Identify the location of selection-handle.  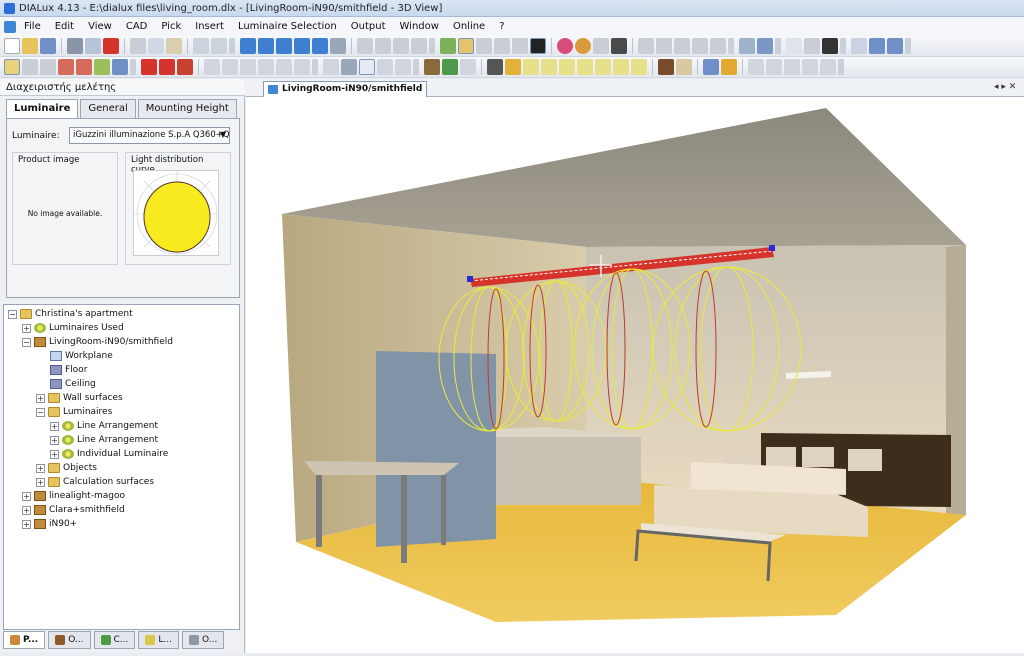
(772, 248).